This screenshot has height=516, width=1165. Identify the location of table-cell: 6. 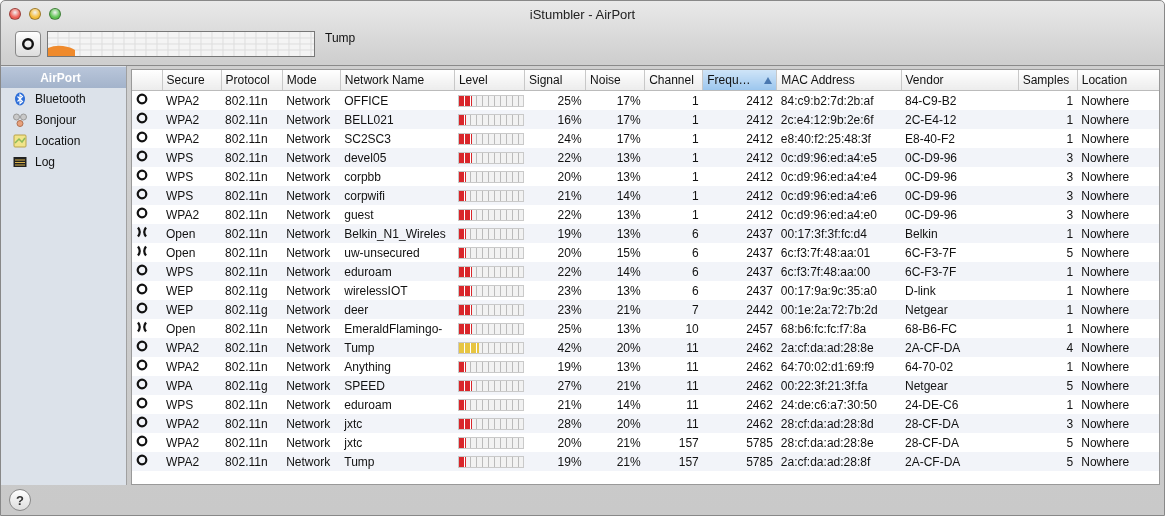
(673, 233).